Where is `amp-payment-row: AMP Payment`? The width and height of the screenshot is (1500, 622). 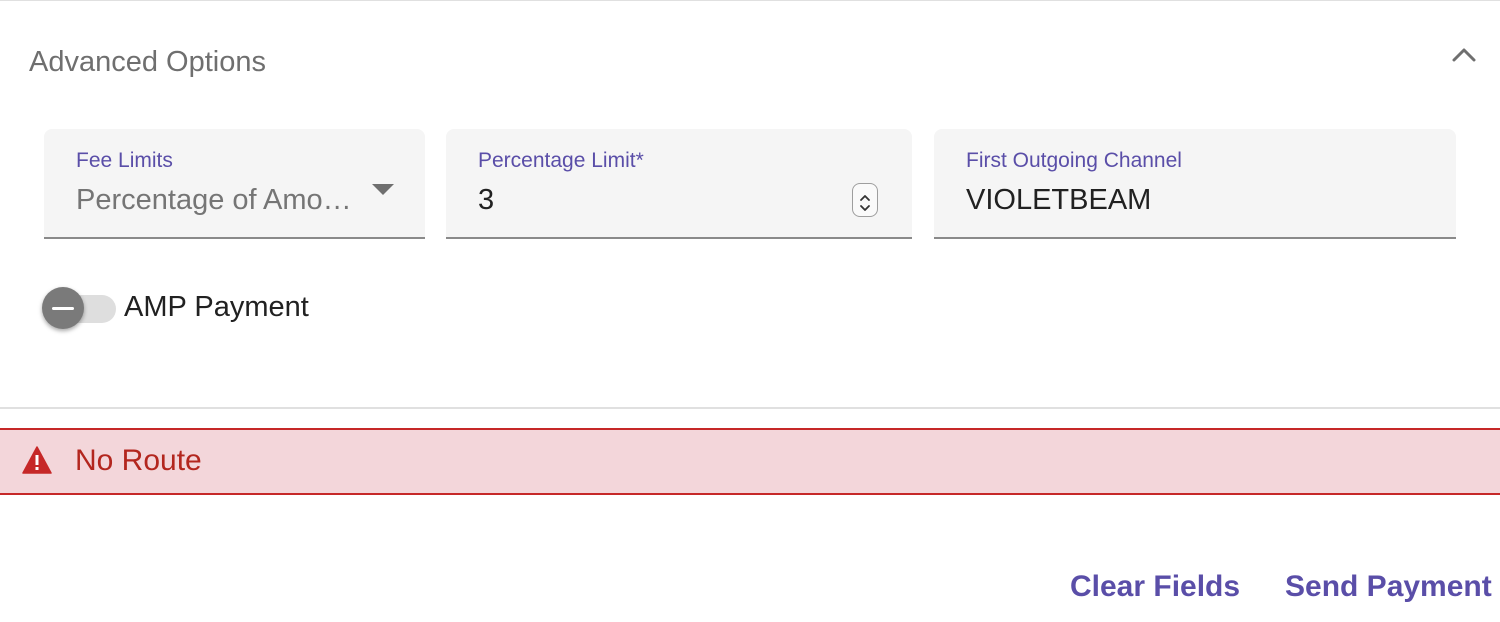
amp-payment-row: AMP Payment is located at coordinates (242, 309).